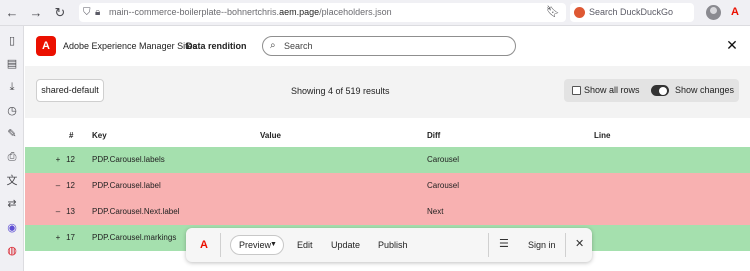 This screenshot has width=750, height=271. I want to click on table-header: # Key Value Diff Line, so click(387, 136).